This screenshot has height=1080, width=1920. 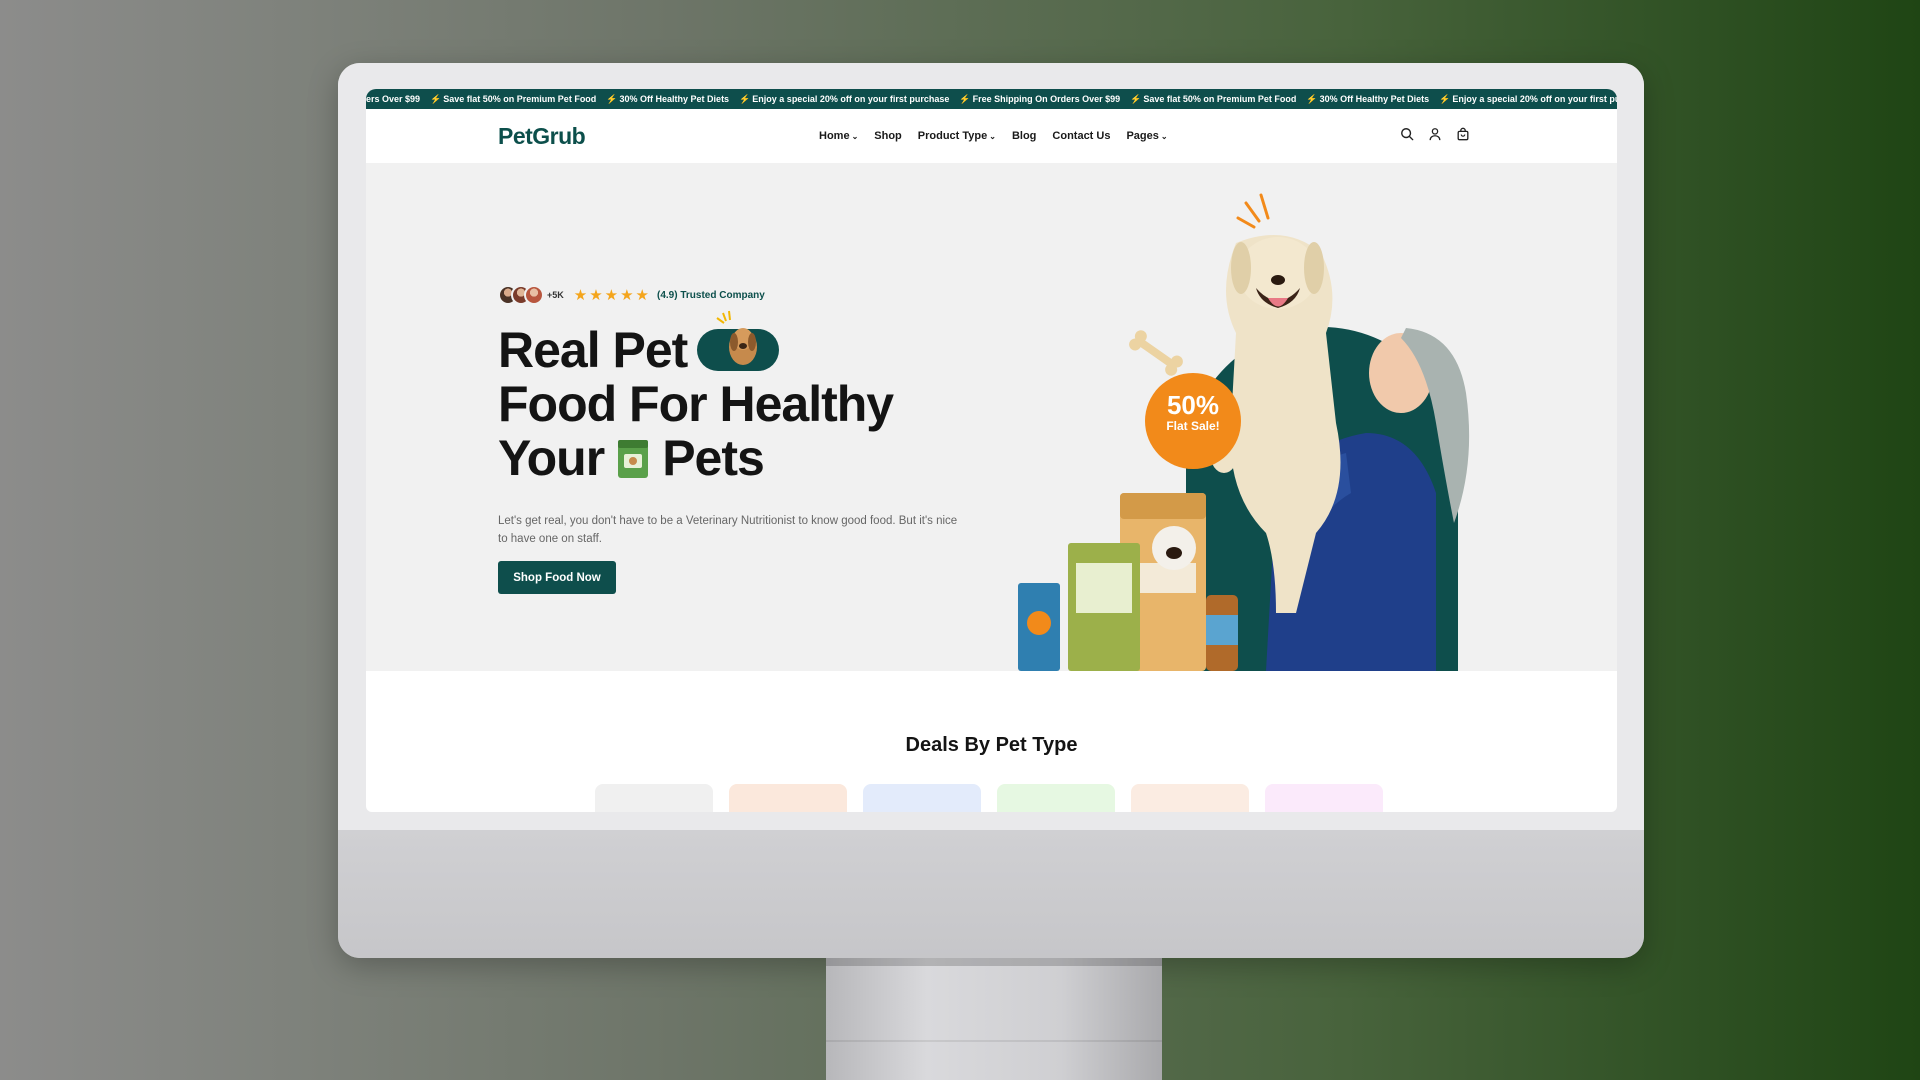 I want to click on menu-item-home: Home ⌄, so click(x=838, y=136).